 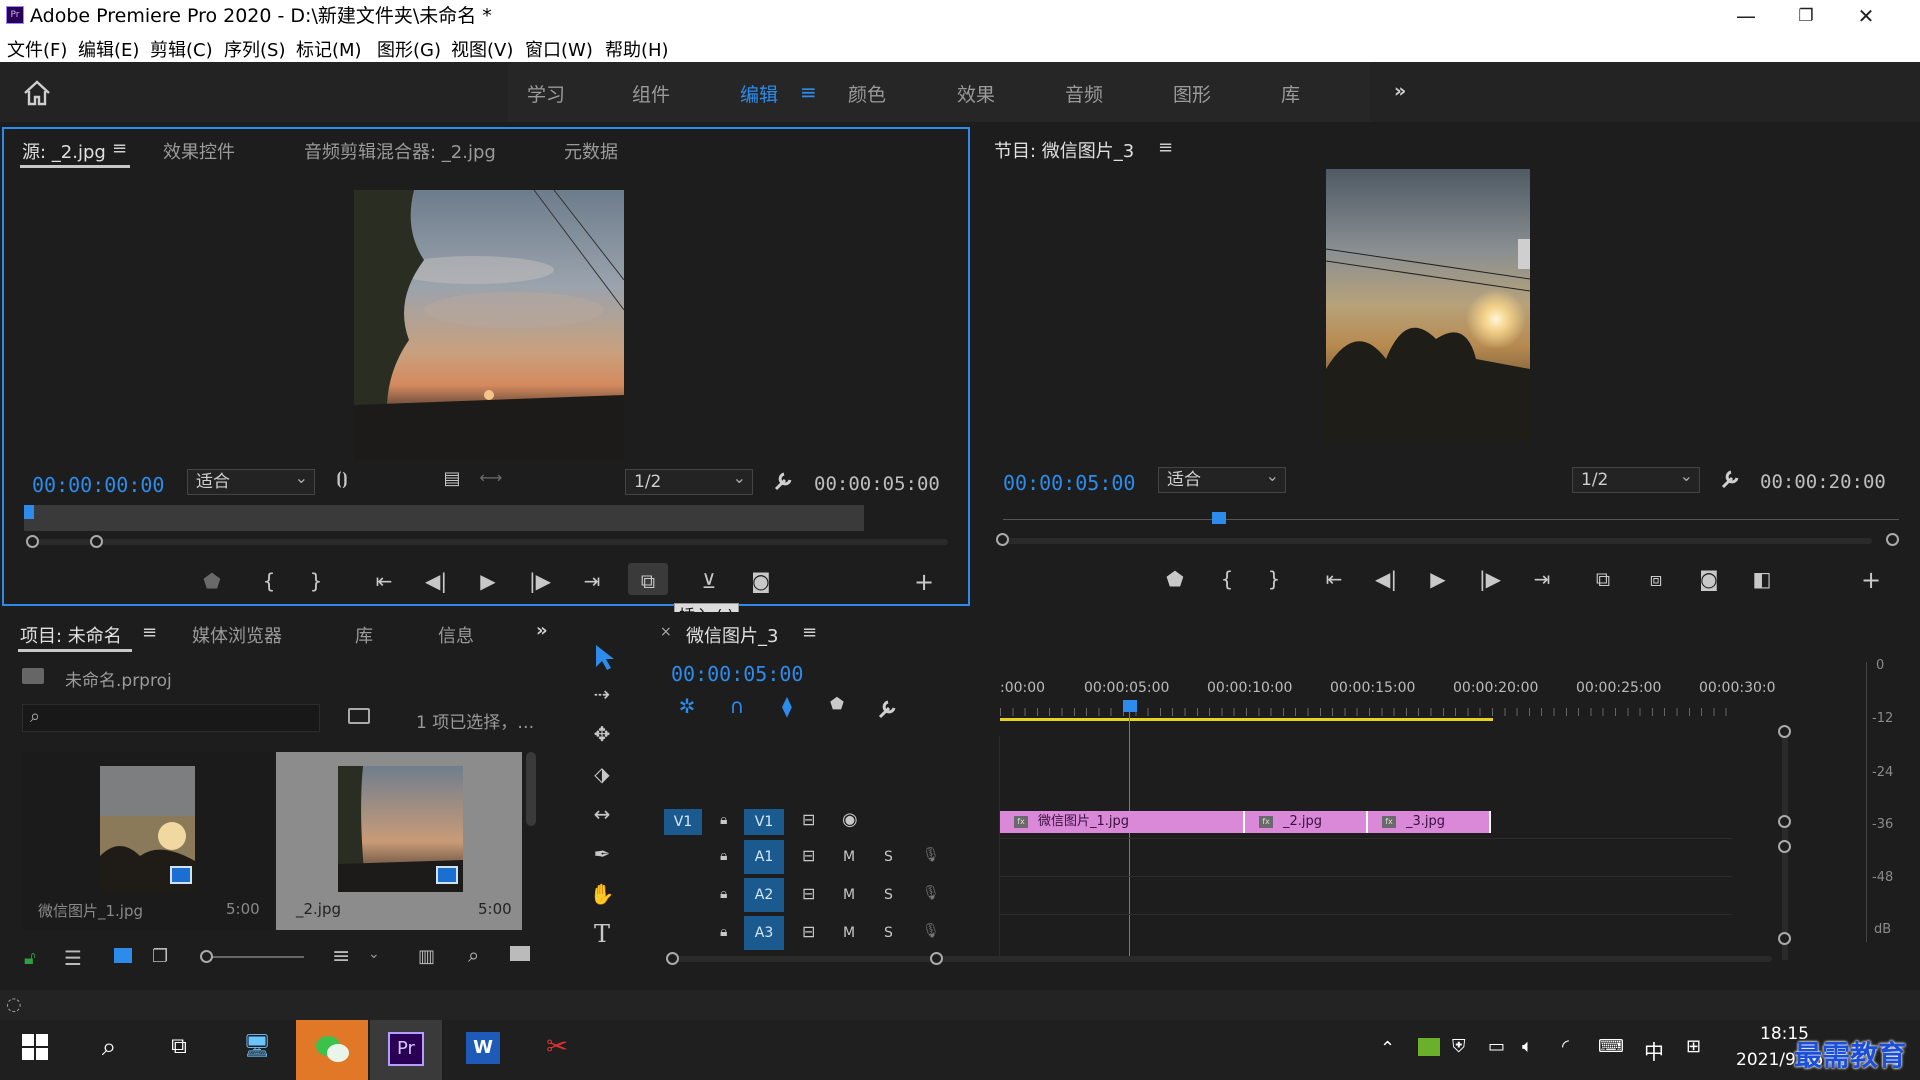 I want to click on find-icon: ⌕, so click(x=473, y=955).